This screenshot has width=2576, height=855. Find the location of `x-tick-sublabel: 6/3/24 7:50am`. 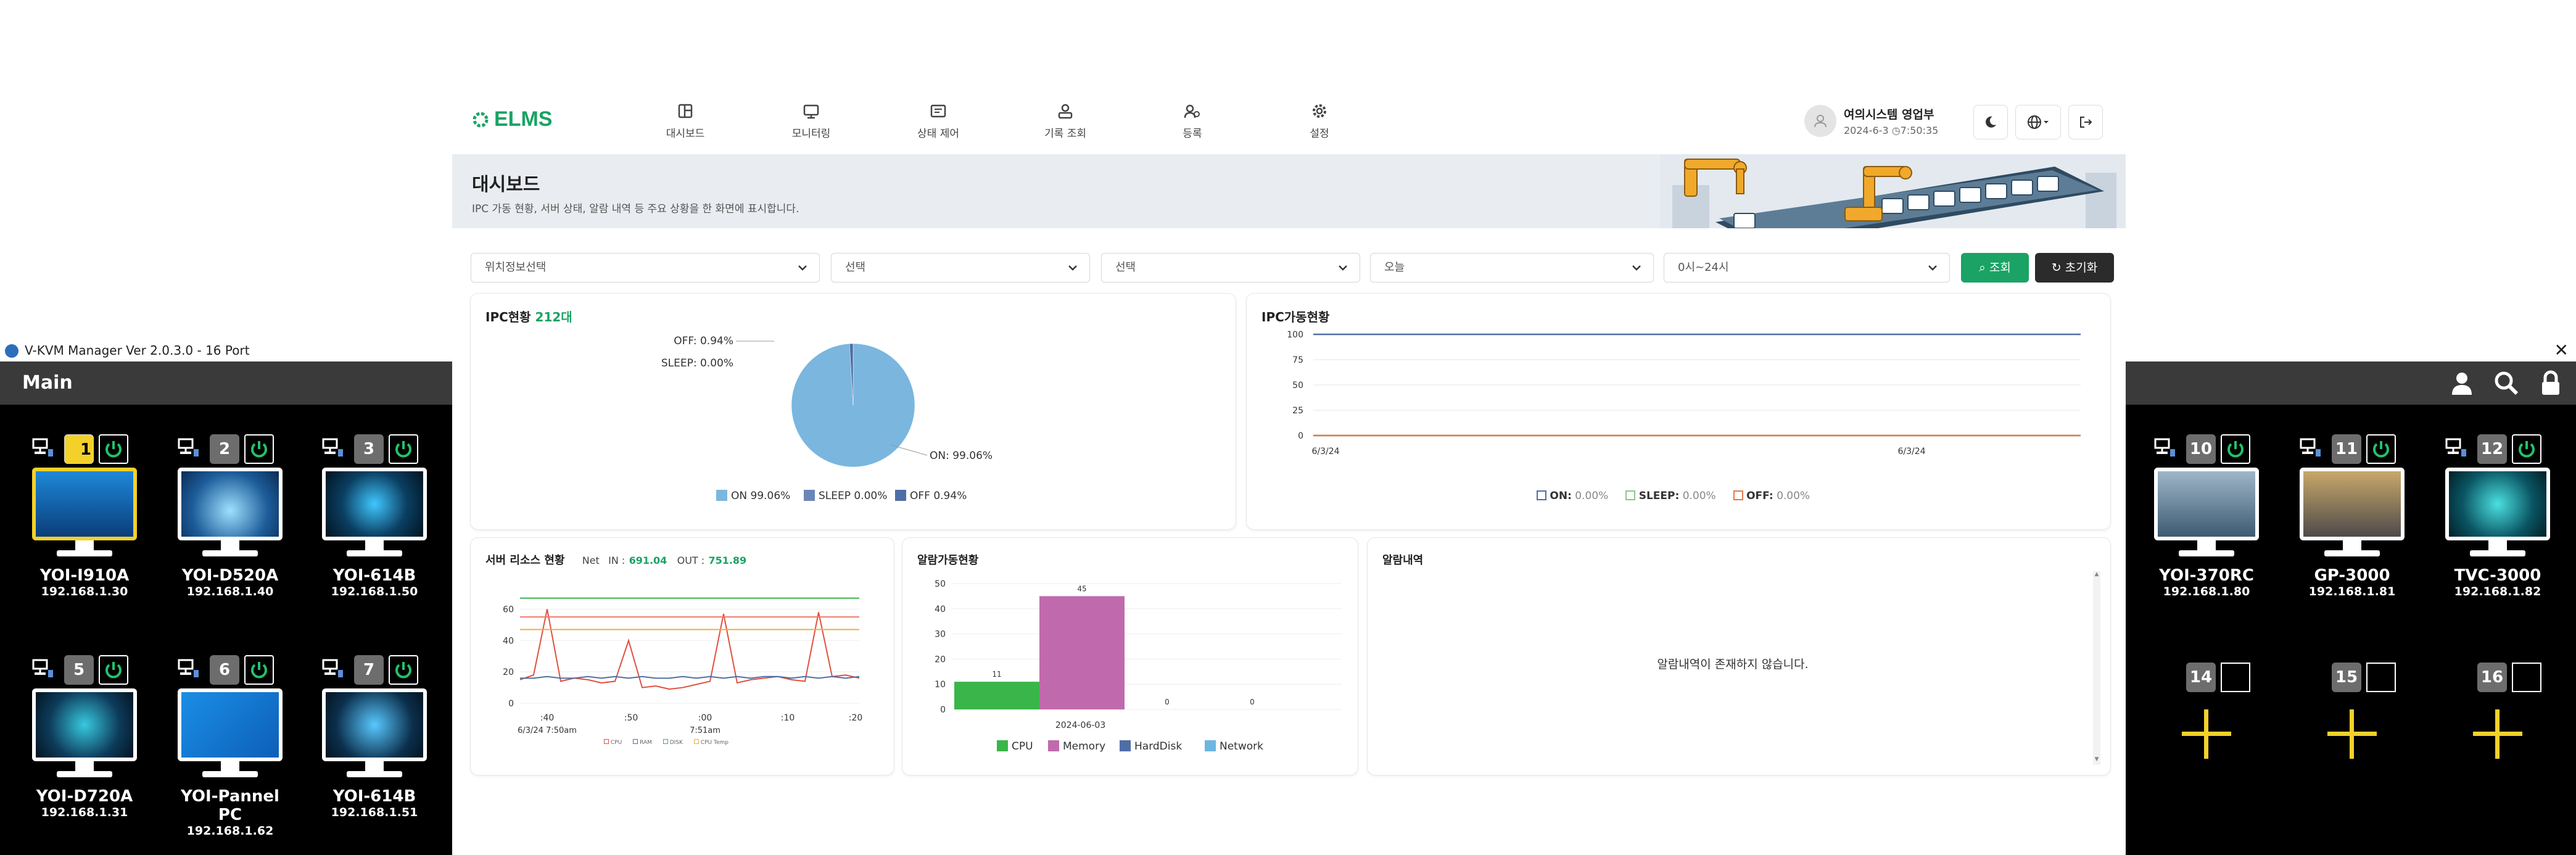

x-tick-sublabel: 6/3/24 7:50am is located at coordinates (547, 730).